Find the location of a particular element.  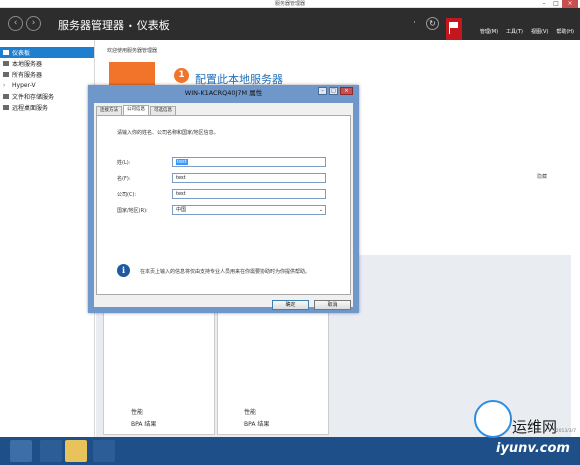

cancel-button: 取消 is located at coordinates (332, 305).